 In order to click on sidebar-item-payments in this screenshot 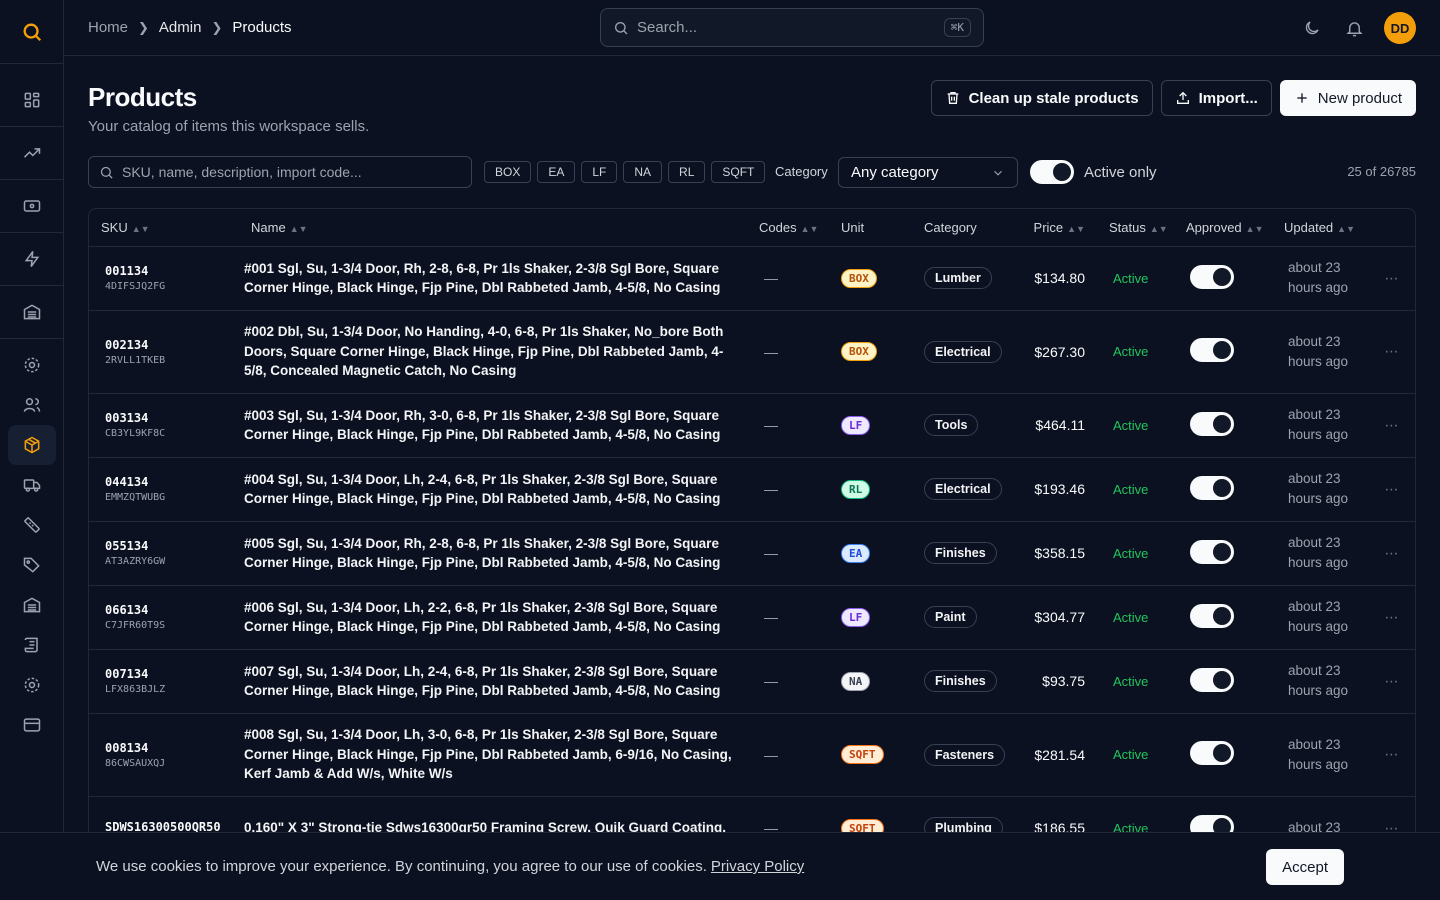, I will do `click(32, 725)`.